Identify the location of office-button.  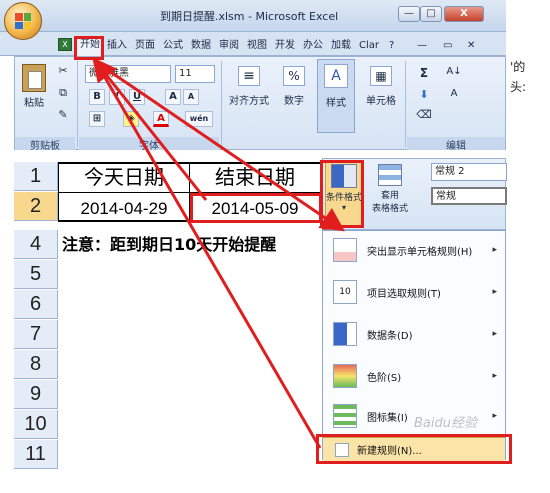
(23, 21).